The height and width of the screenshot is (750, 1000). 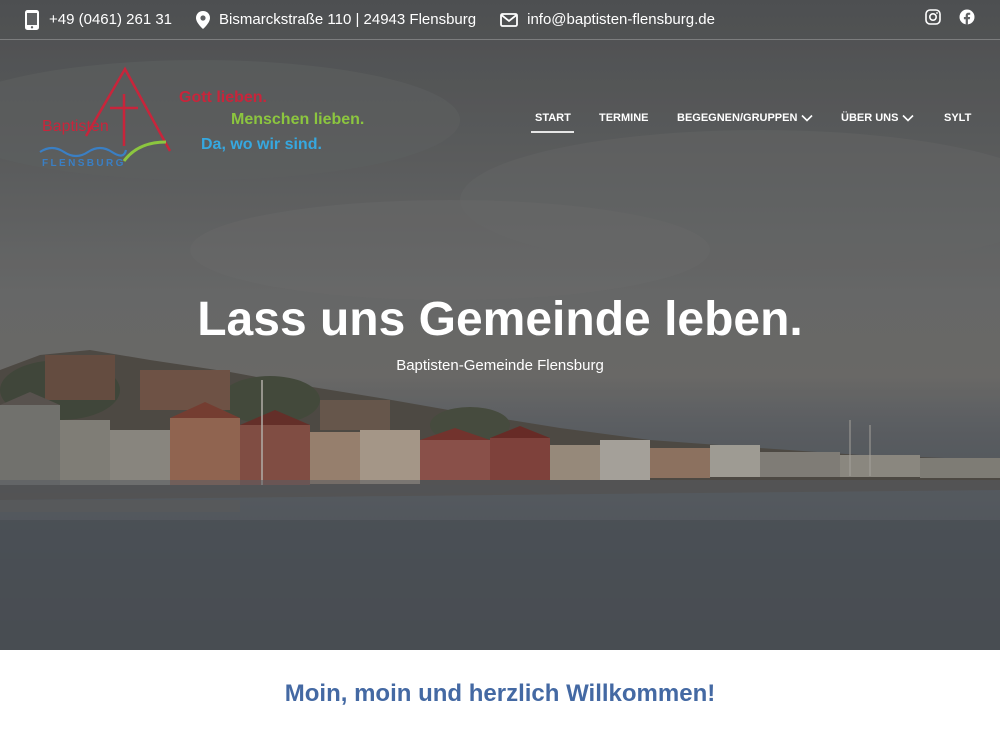 I want to click on slogan-line-3: Da, wo wir sind., so click(x=261, y=144).